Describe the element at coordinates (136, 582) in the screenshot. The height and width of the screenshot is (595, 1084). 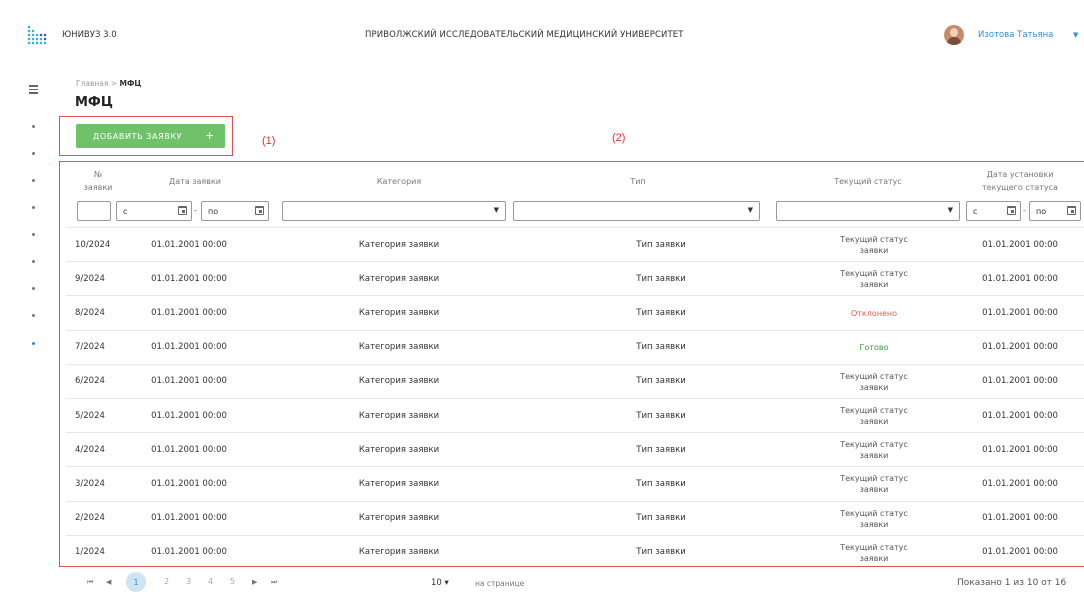
I see `page-button-active: 1` at that location.